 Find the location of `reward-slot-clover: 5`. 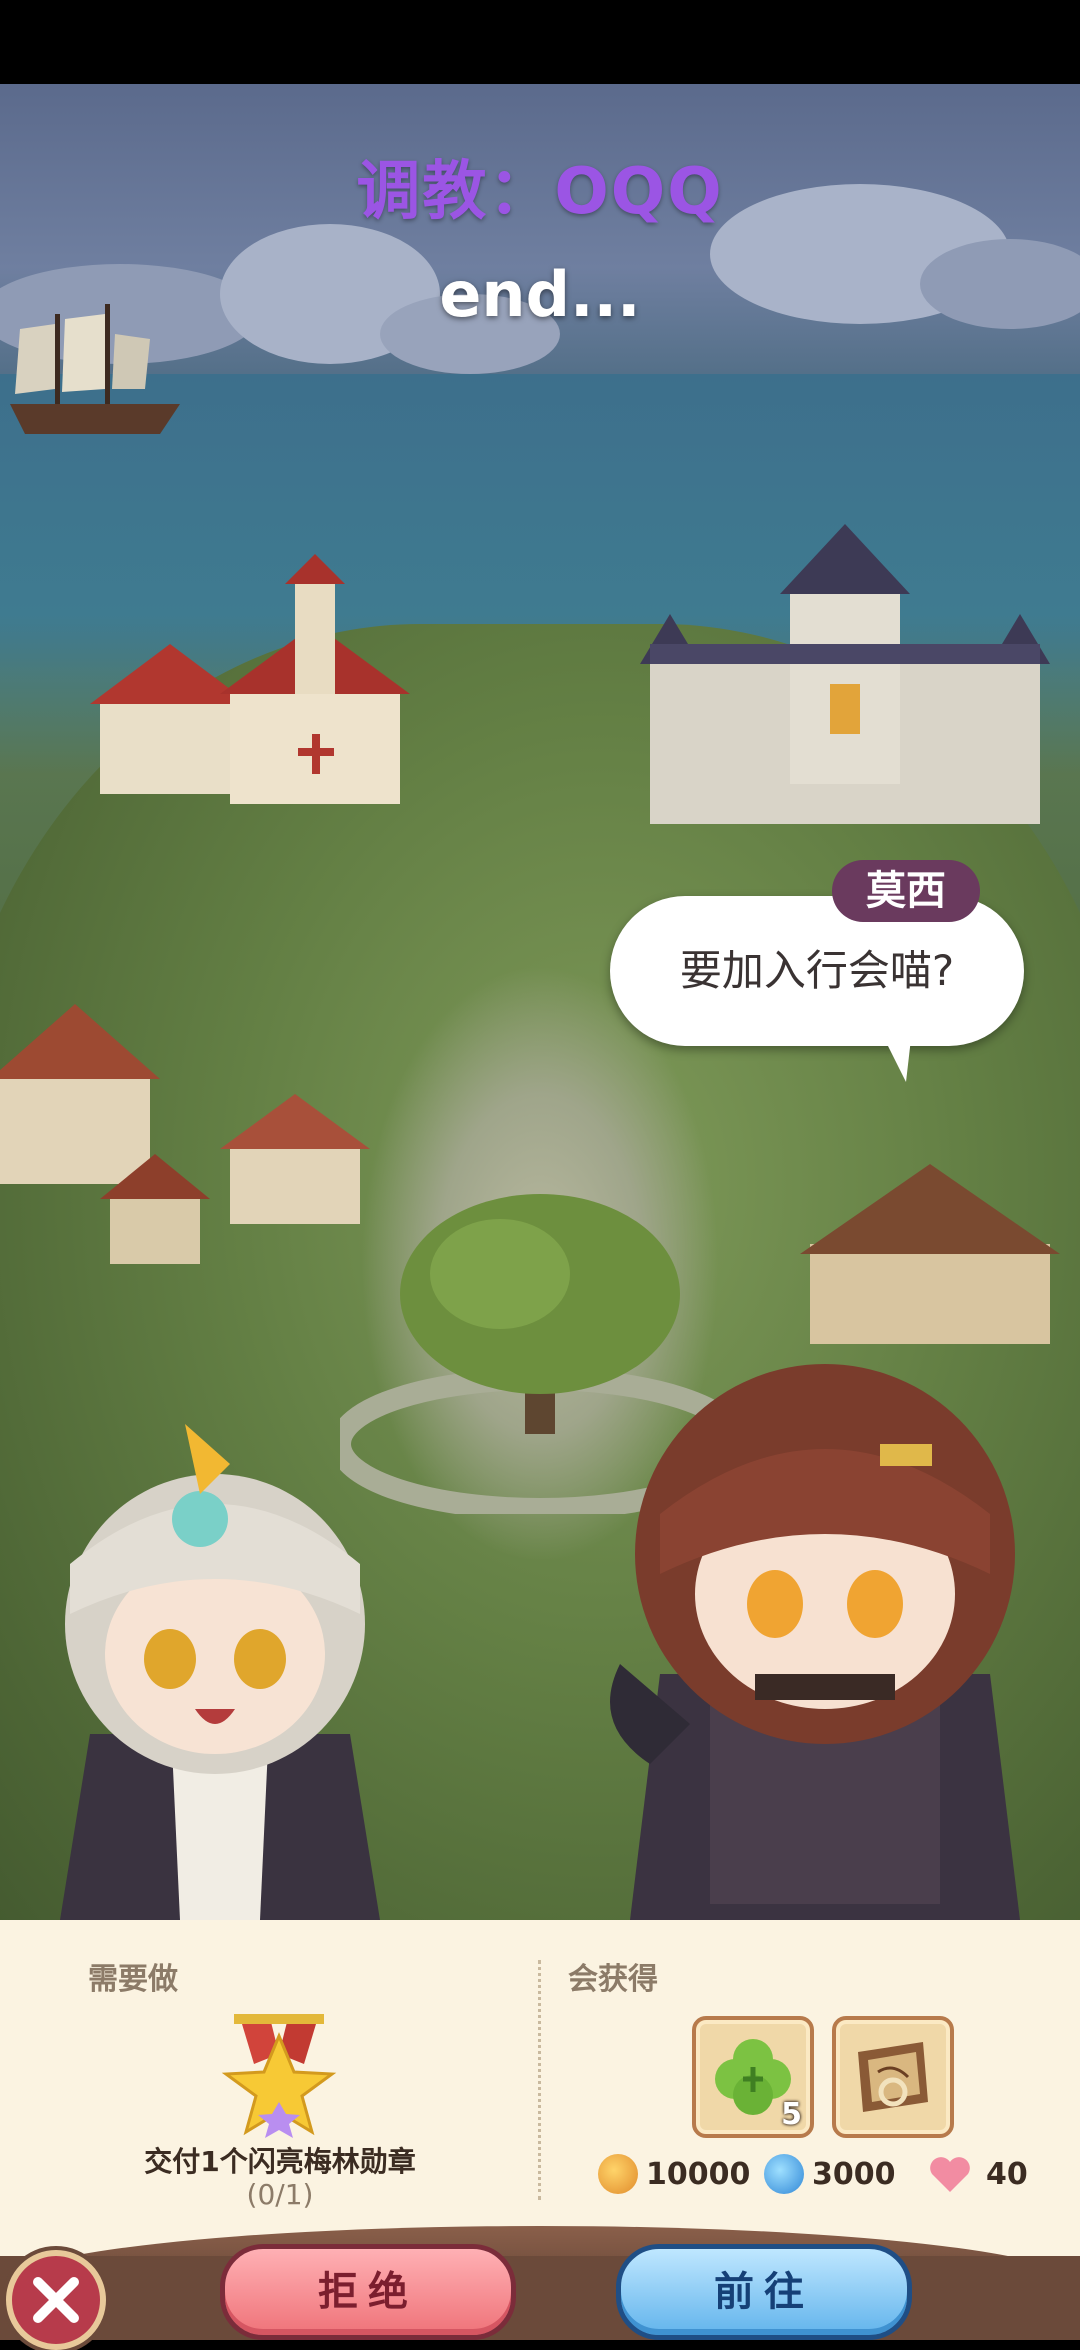

reward-slot-clover: 5 is located at coordinates (753, 2077).